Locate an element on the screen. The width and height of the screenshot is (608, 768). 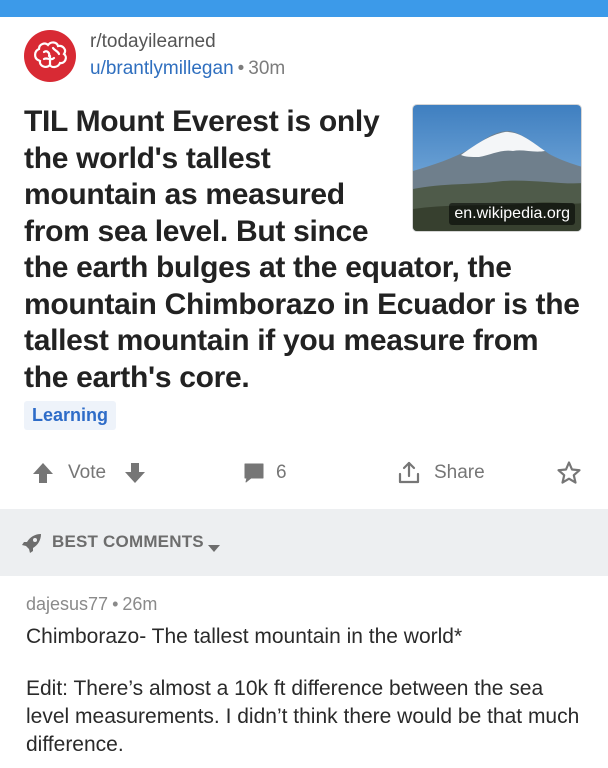
upvote-arrow-icon is located at coordinates (43, 473).